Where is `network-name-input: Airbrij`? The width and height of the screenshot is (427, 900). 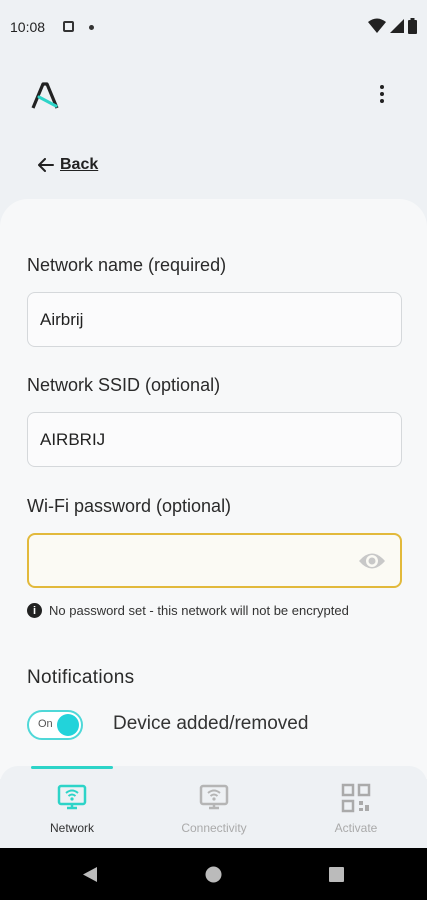
network-name-input: Airbrij is located at coordinates (214, 319).